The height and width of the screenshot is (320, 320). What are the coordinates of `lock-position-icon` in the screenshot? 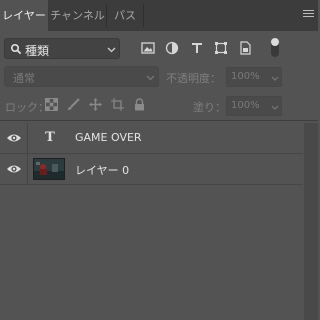 It's located at (95, 104).